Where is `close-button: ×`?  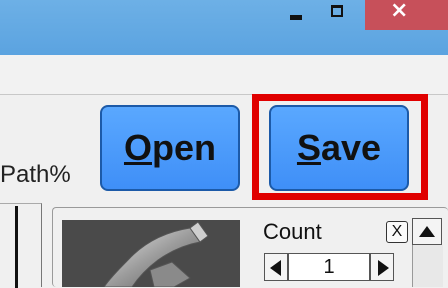
close-button: × is located at coordinates (406, 15).